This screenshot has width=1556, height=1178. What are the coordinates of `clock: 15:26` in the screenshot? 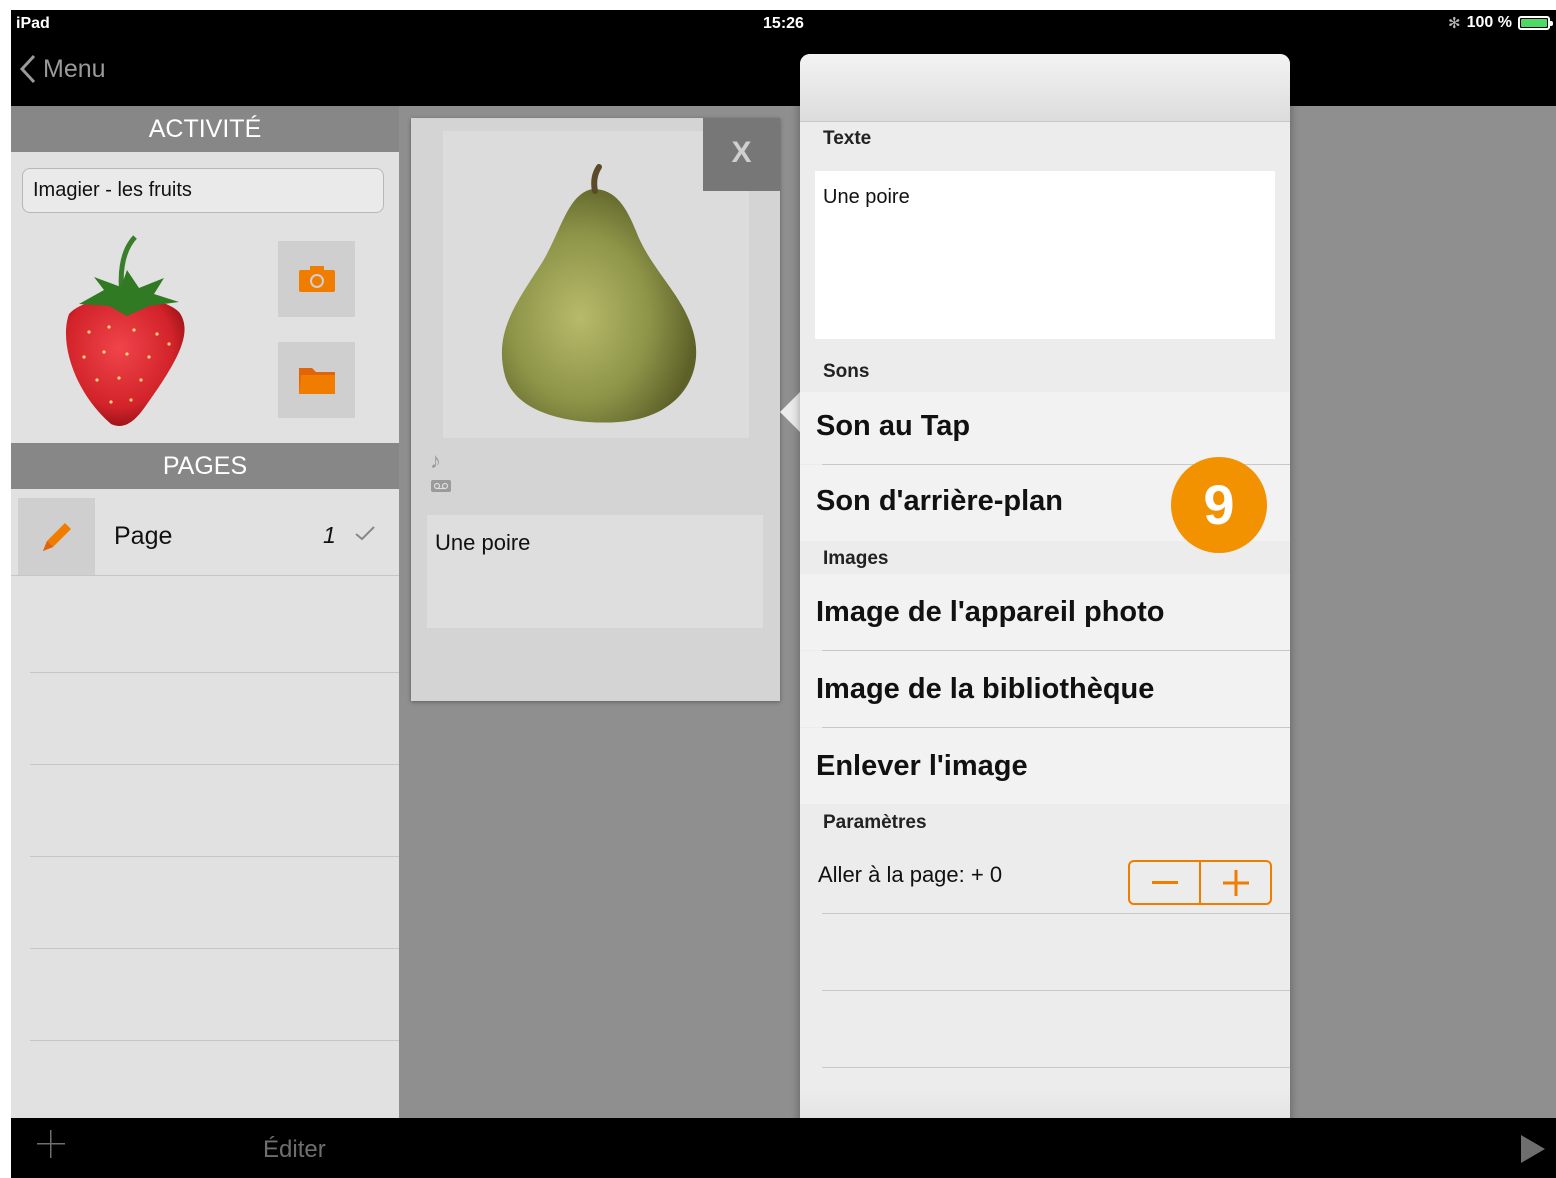 It's located at (783, 23).